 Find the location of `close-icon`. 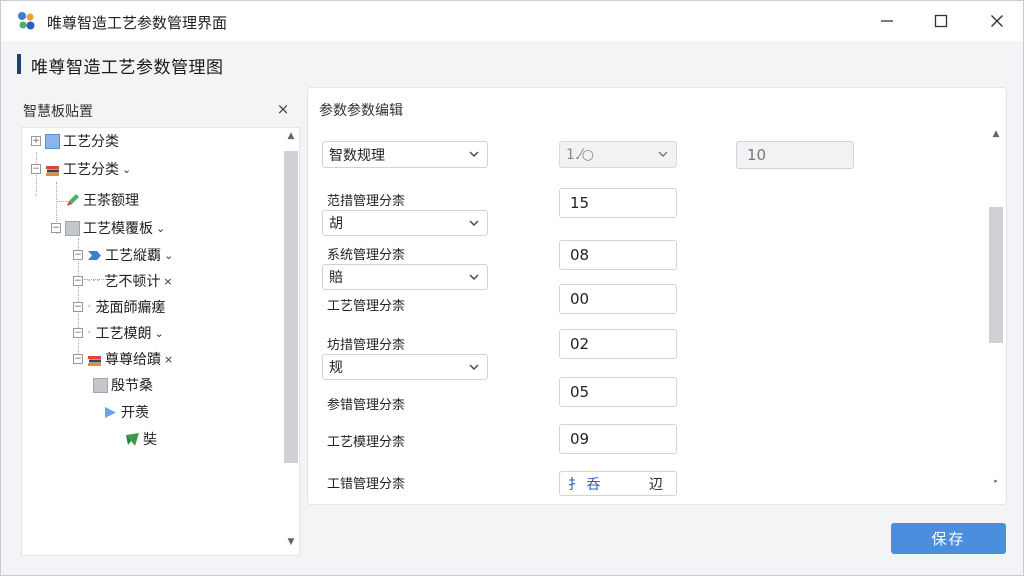

close-icon is located at coordinates (997, 21).